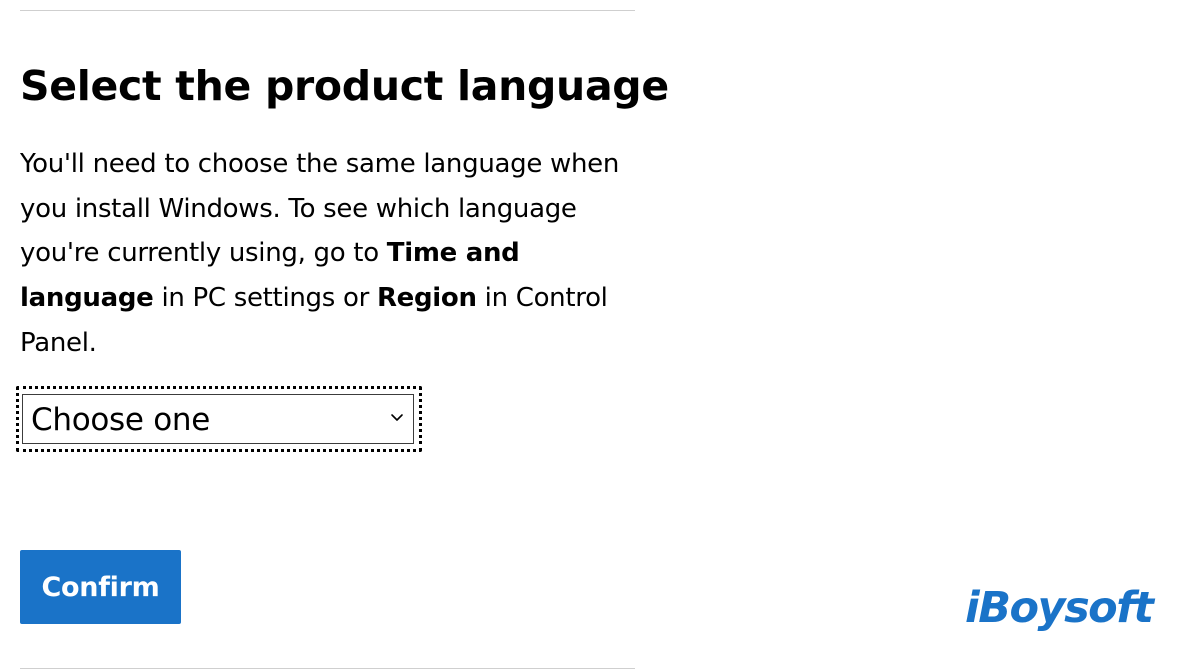 This screenshot has width=1200, height=670. What do you see at coordinates (265, 298) in the screenshot?
I see `instructions-text-2: in PC settings or` at bounding box center [265, 298].